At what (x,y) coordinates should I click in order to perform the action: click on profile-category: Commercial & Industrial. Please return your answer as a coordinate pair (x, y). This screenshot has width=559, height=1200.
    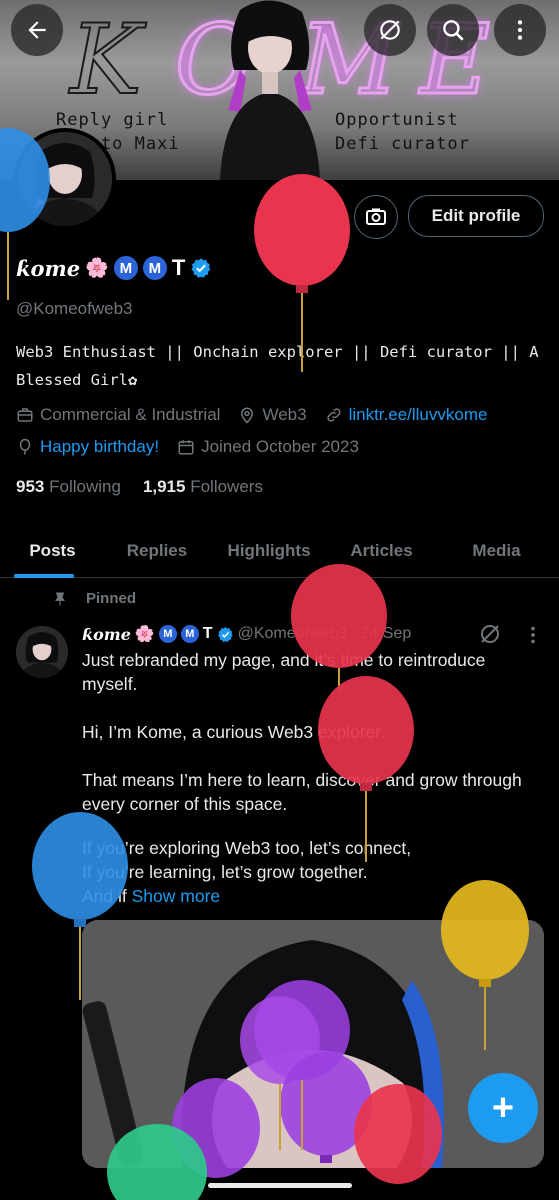
    Looking at the image, I should click on (130, 414).